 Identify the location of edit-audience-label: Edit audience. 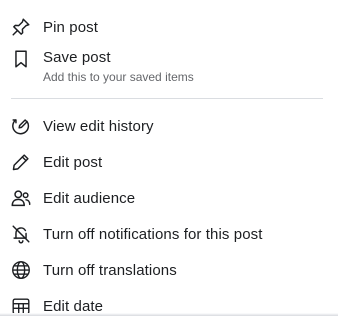
(89, 198).